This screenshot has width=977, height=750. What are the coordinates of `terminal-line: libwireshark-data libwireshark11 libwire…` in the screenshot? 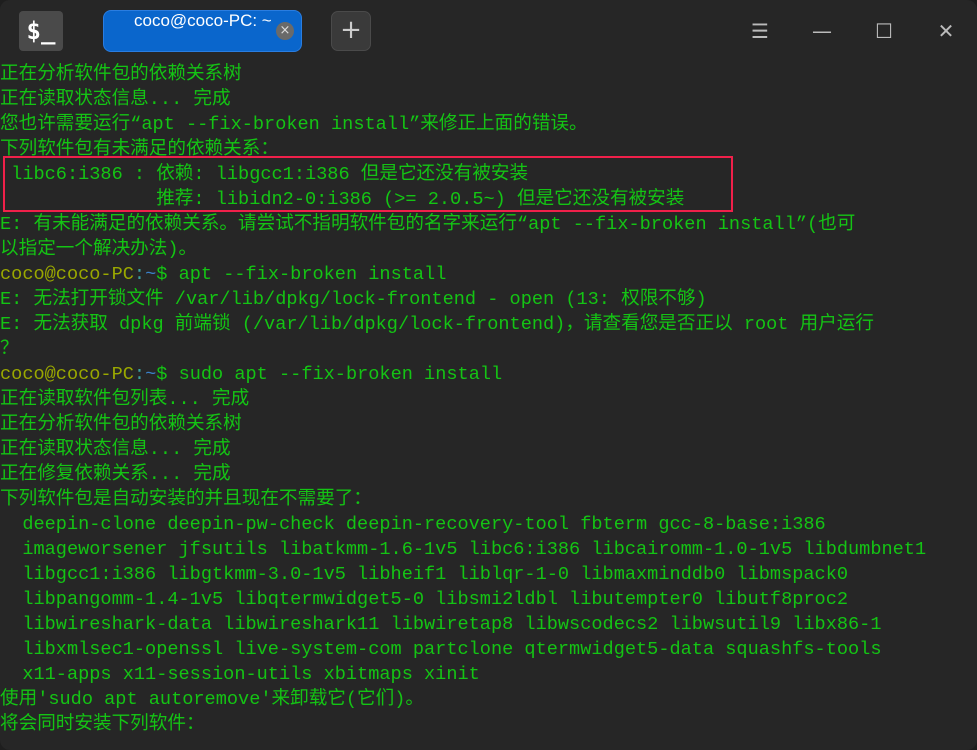 It's located at (488, 624).